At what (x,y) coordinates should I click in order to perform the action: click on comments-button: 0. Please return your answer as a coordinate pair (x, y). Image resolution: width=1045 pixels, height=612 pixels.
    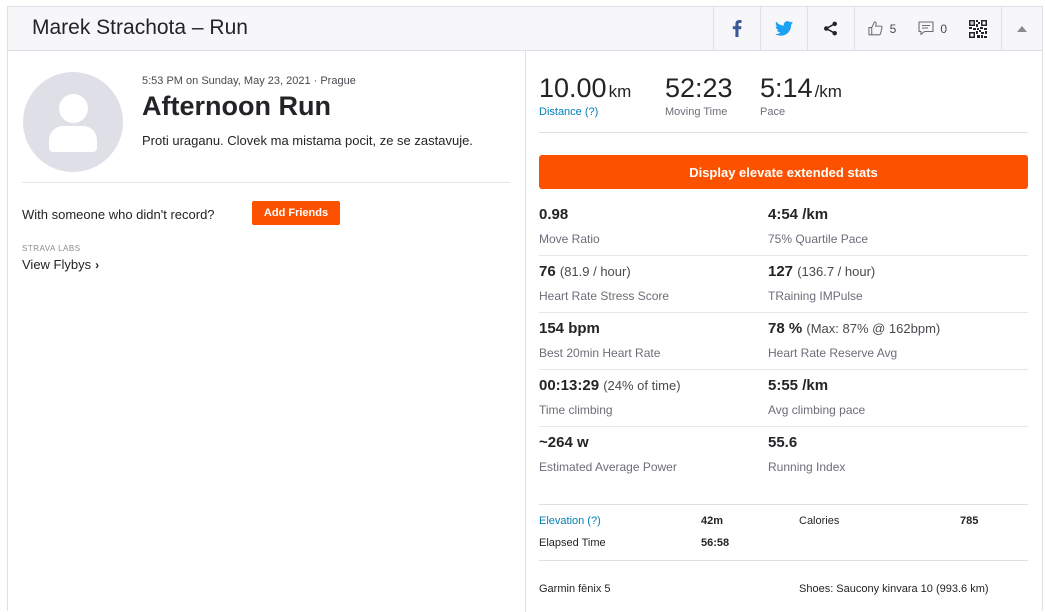
    Looking at the image, I should click on (932, 28).